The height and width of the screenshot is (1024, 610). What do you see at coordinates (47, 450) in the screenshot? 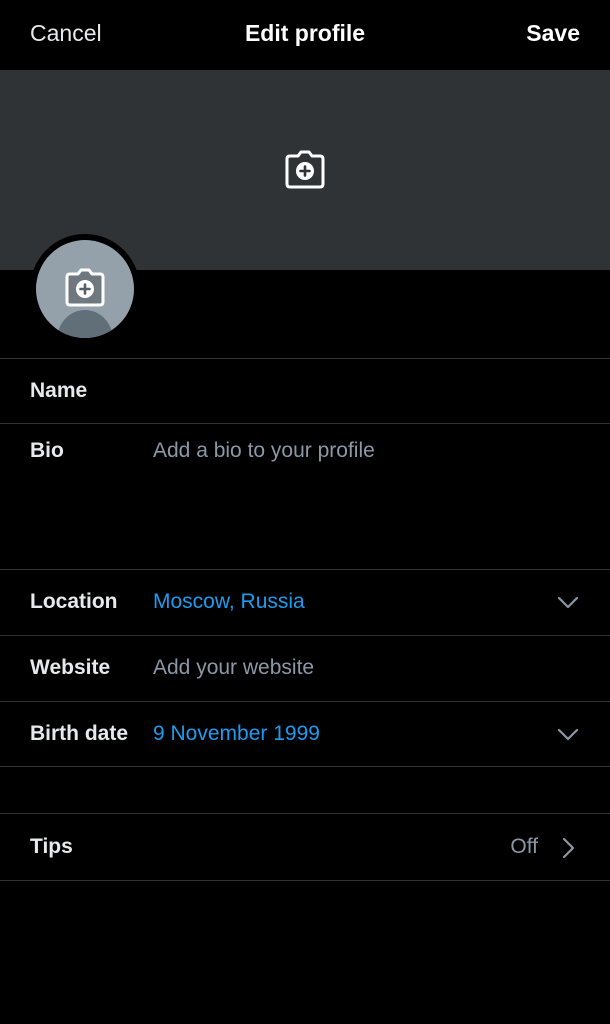
I see `bio-label: Bio` at bounding box center [47, 450].